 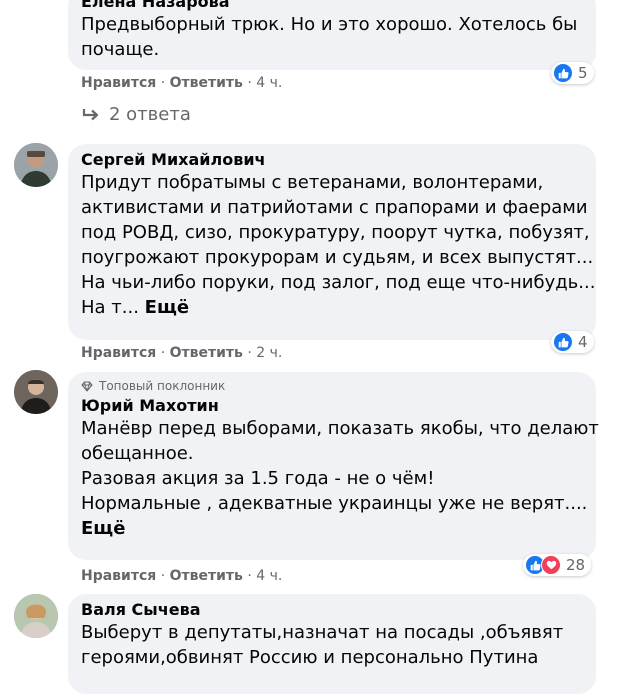 I want to click on reply-arrow-icon, so click(x=90, y=114).